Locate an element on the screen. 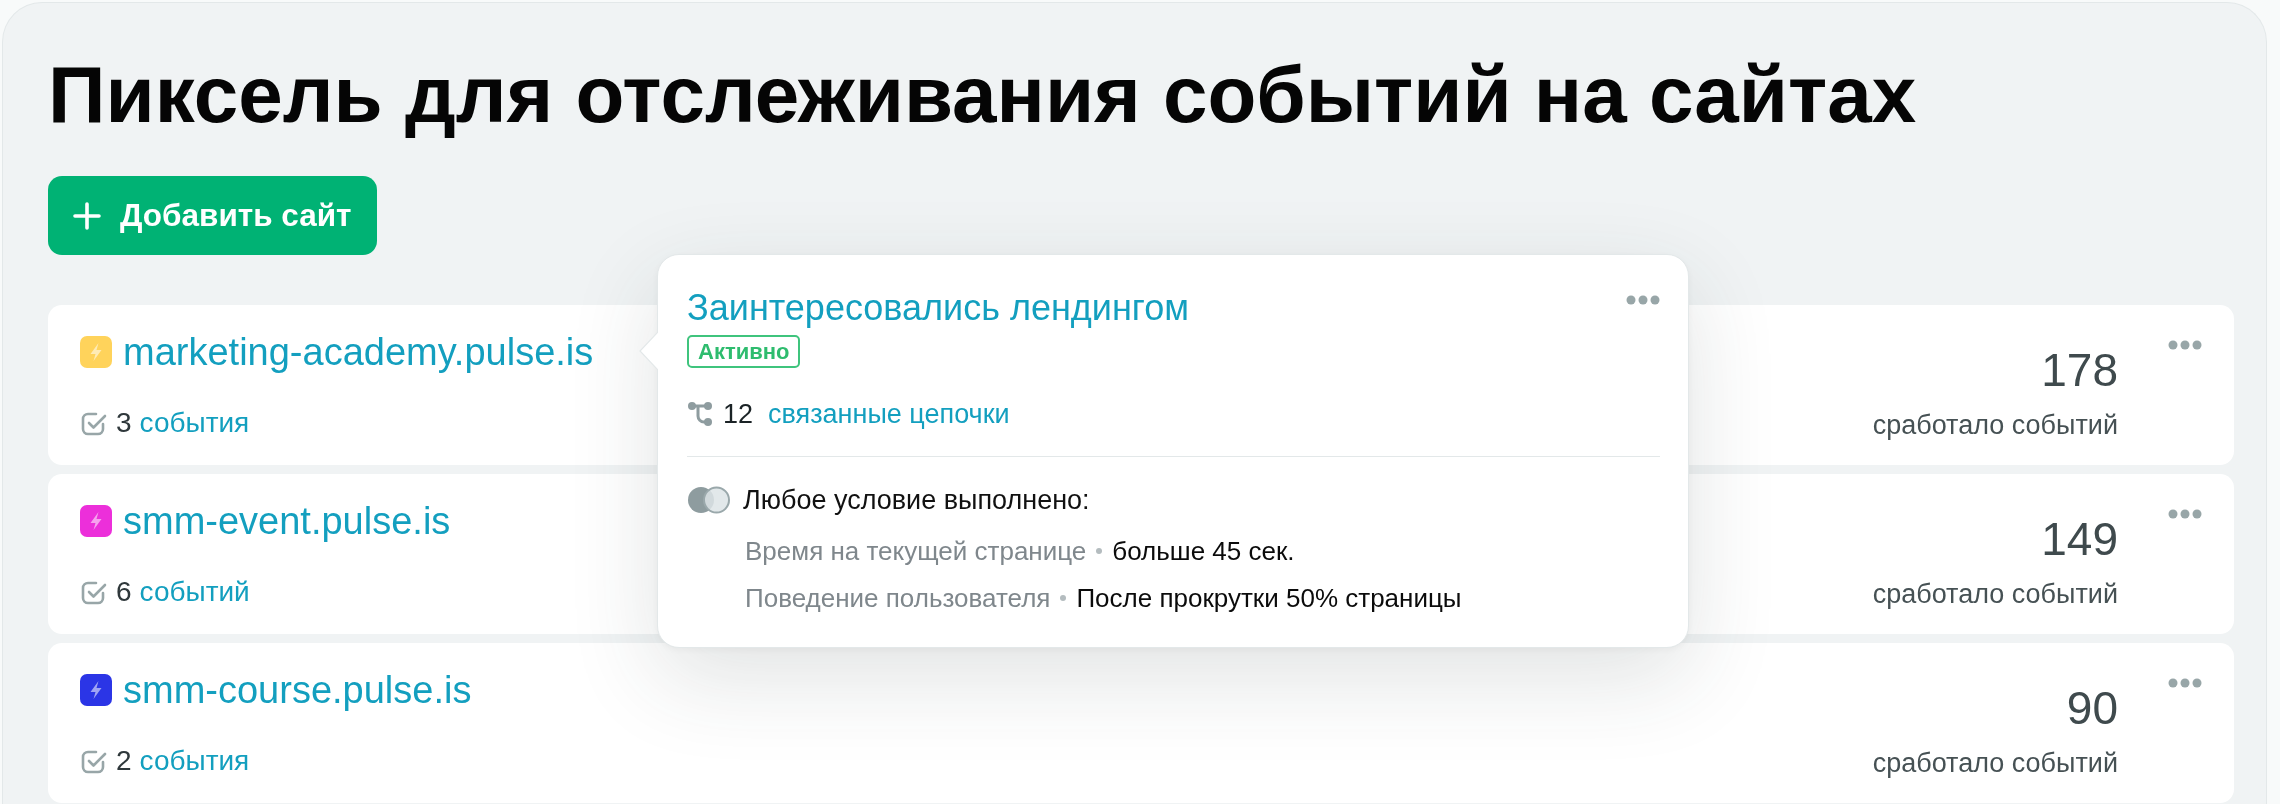 The image size is (2280, 804). events-count: 2 is located at coordinates (124, 761).